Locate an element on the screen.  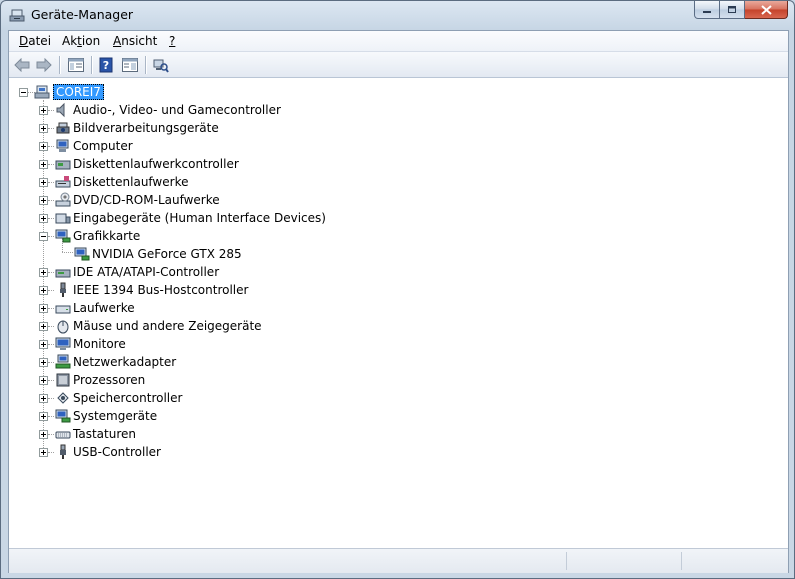
expand-toggle-systemgeräte is located at coordinates (43, 416).